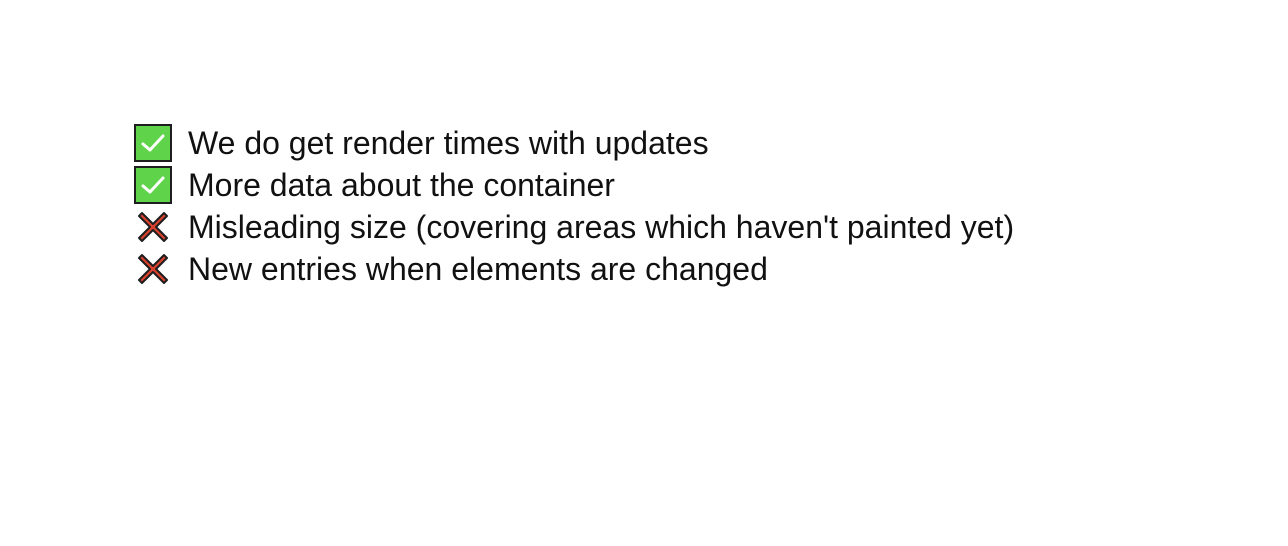  What do you see at coordinates (448, 142) in the screenshot?
I see `item-text: We do get render times with updates` at bounding box center [448, 142].